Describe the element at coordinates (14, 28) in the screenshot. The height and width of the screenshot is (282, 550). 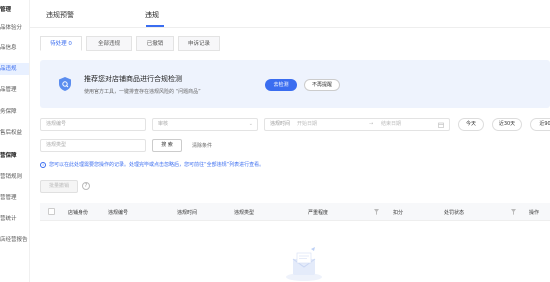
I see `sidebar-item-experience: 品体验分` at that location.